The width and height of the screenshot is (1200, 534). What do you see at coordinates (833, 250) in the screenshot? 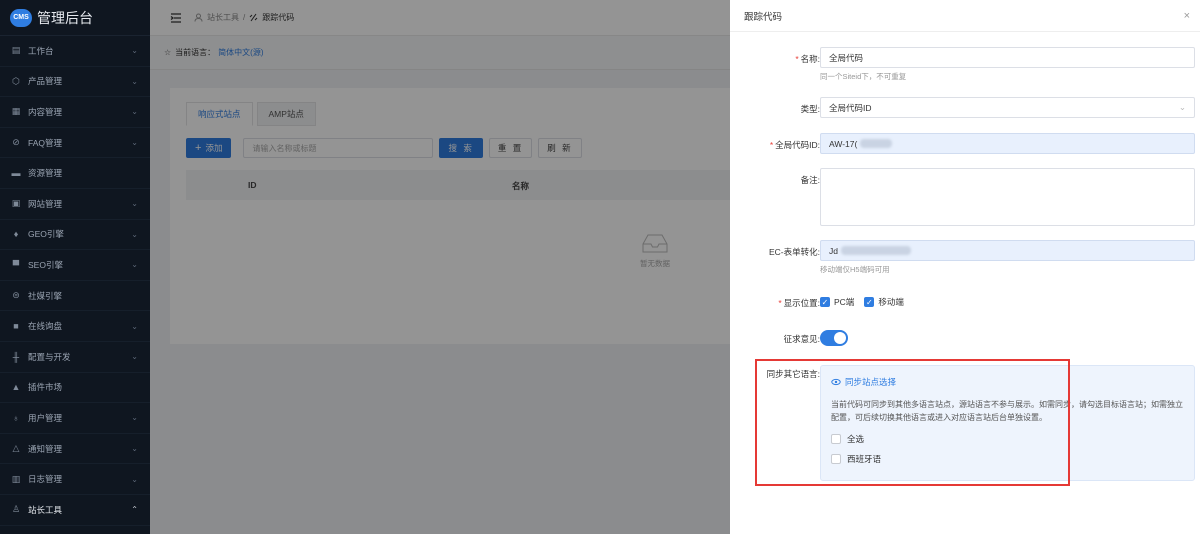
I see `ec-value: Jd` at bounding box center [833, 250].